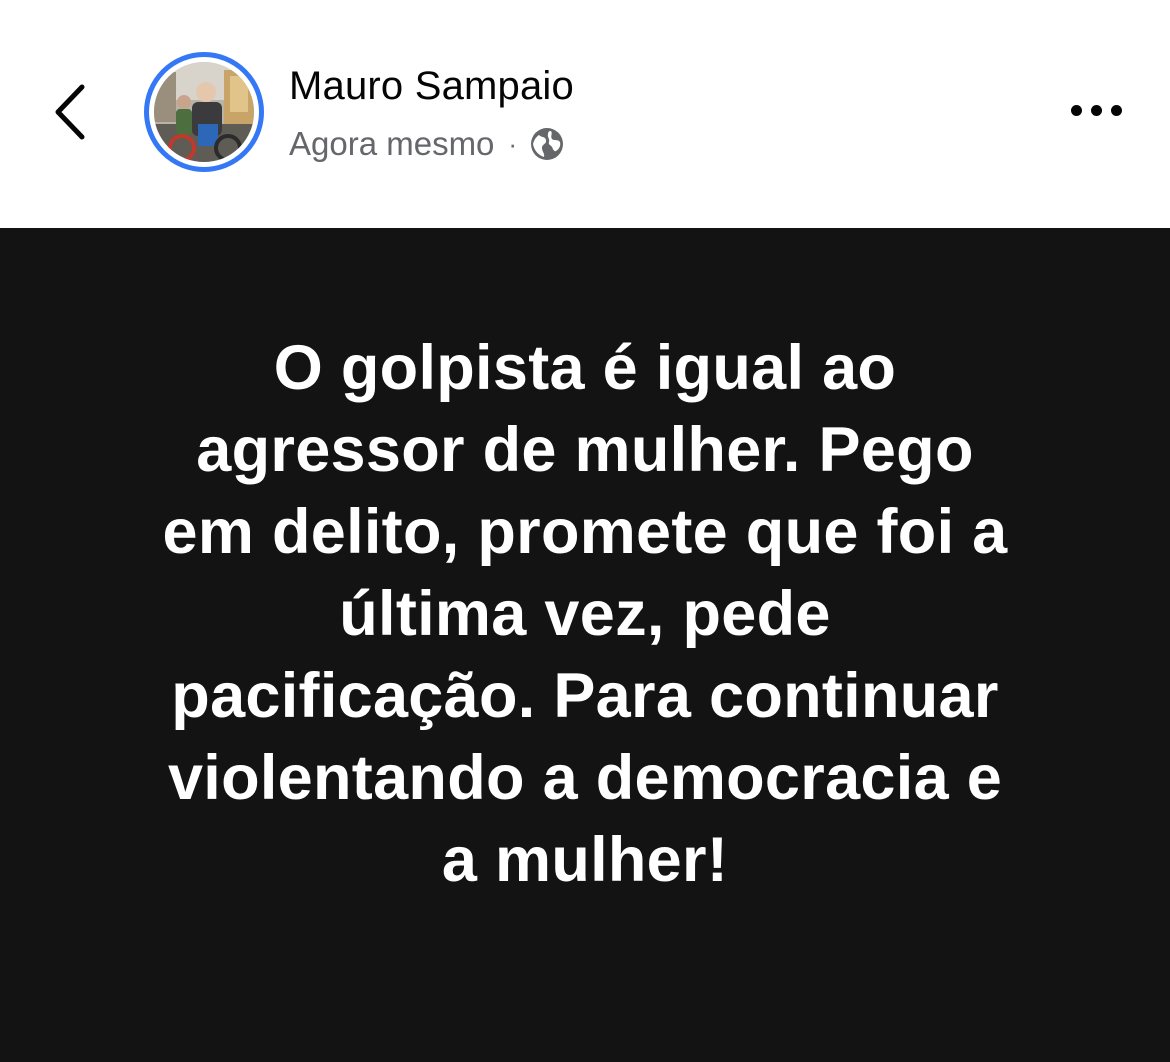 Image resolution: width=1170 pixels, height=1062 pixels. I want to click on profile-avatar, so click(204, 112).